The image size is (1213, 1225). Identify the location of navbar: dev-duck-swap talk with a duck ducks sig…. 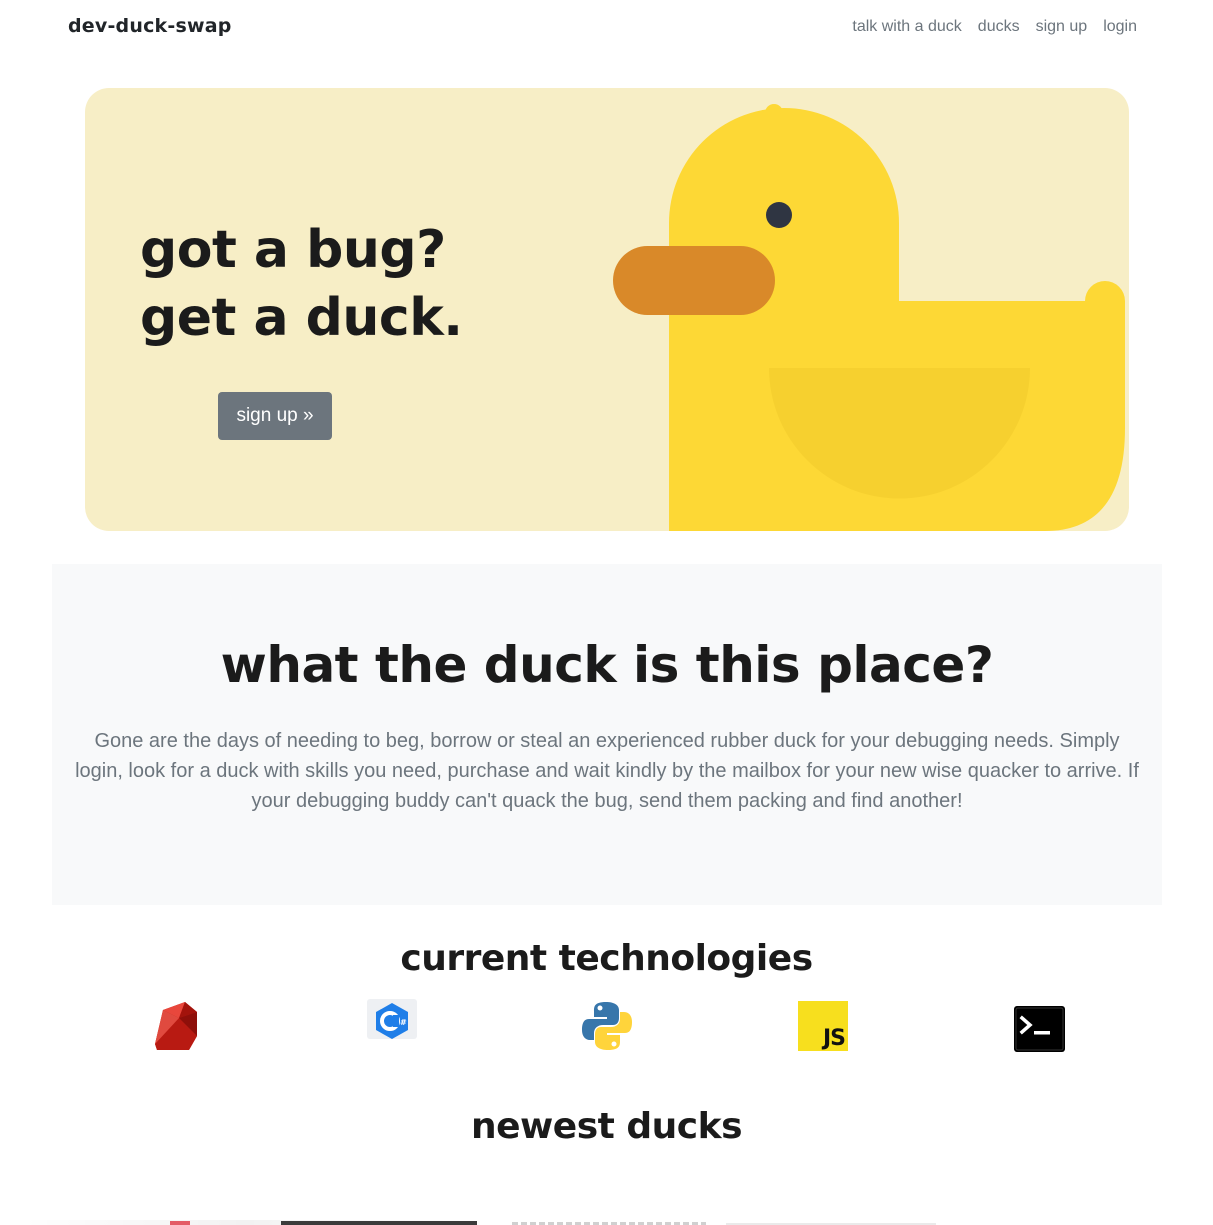
(606, 29).